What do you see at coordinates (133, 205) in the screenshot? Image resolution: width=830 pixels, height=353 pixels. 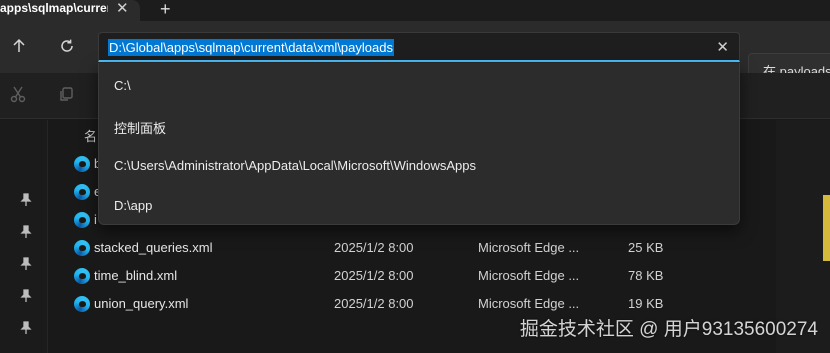 I see `suggestion-label: D:\app` at bounding box center [133, 205].